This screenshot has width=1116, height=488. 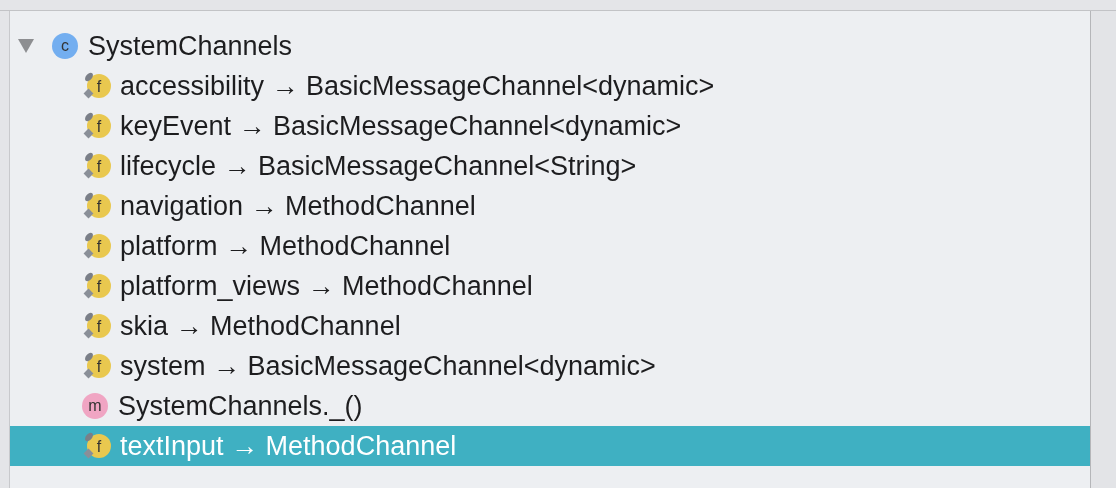 I want to click on tree-item: f platform_views → MethodChannel, so click(x=550, y=286).